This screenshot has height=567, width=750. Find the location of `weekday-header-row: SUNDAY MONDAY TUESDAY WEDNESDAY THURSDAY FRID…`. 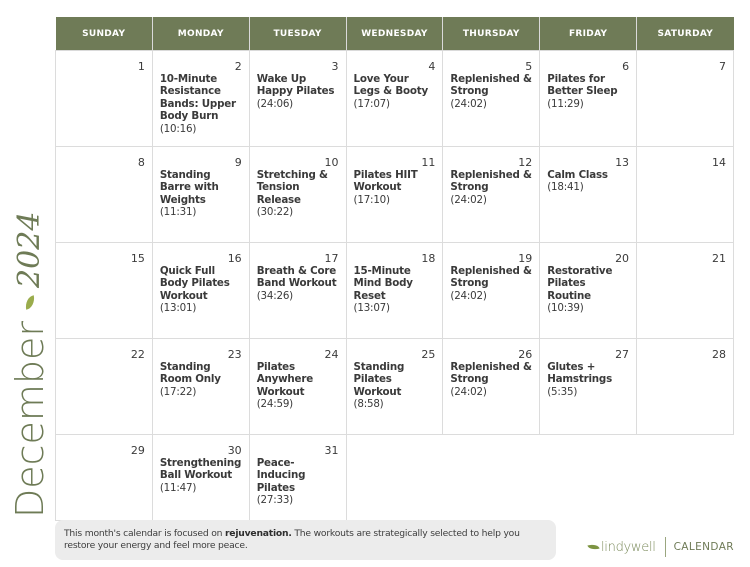

weekday-header-row: SUNDAY MONDAY TUESDAY WEDNESDAY THURSDAY FRID… is located at coordinates (394, 34).